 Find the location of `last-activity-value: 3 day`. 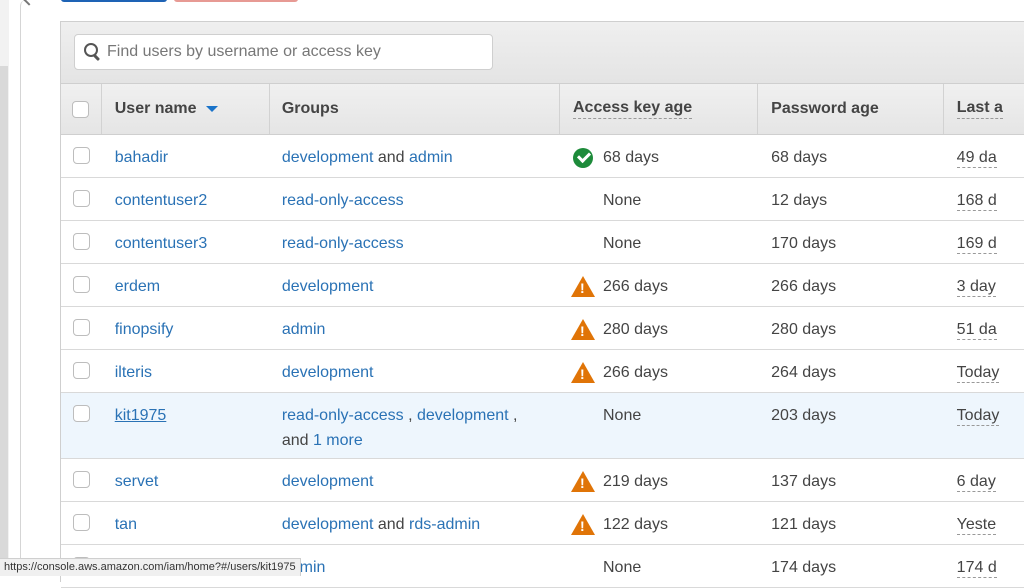

last-activity-value: 3 day is located at coordinates (976, 287).